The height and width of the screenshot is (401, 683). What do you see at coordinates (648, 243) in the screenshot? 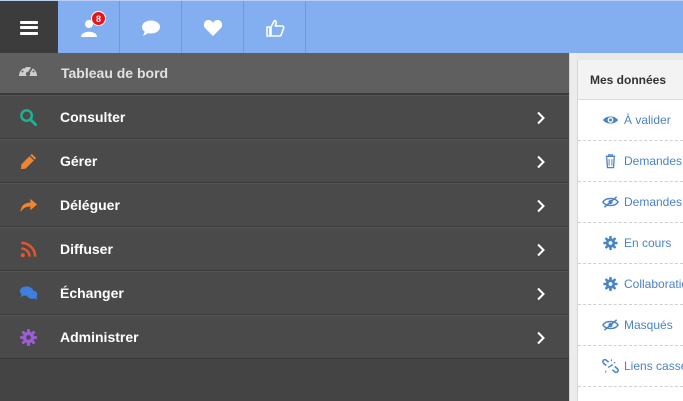
I see `panel-item-label: En cours` at bounding box center [648, 243].